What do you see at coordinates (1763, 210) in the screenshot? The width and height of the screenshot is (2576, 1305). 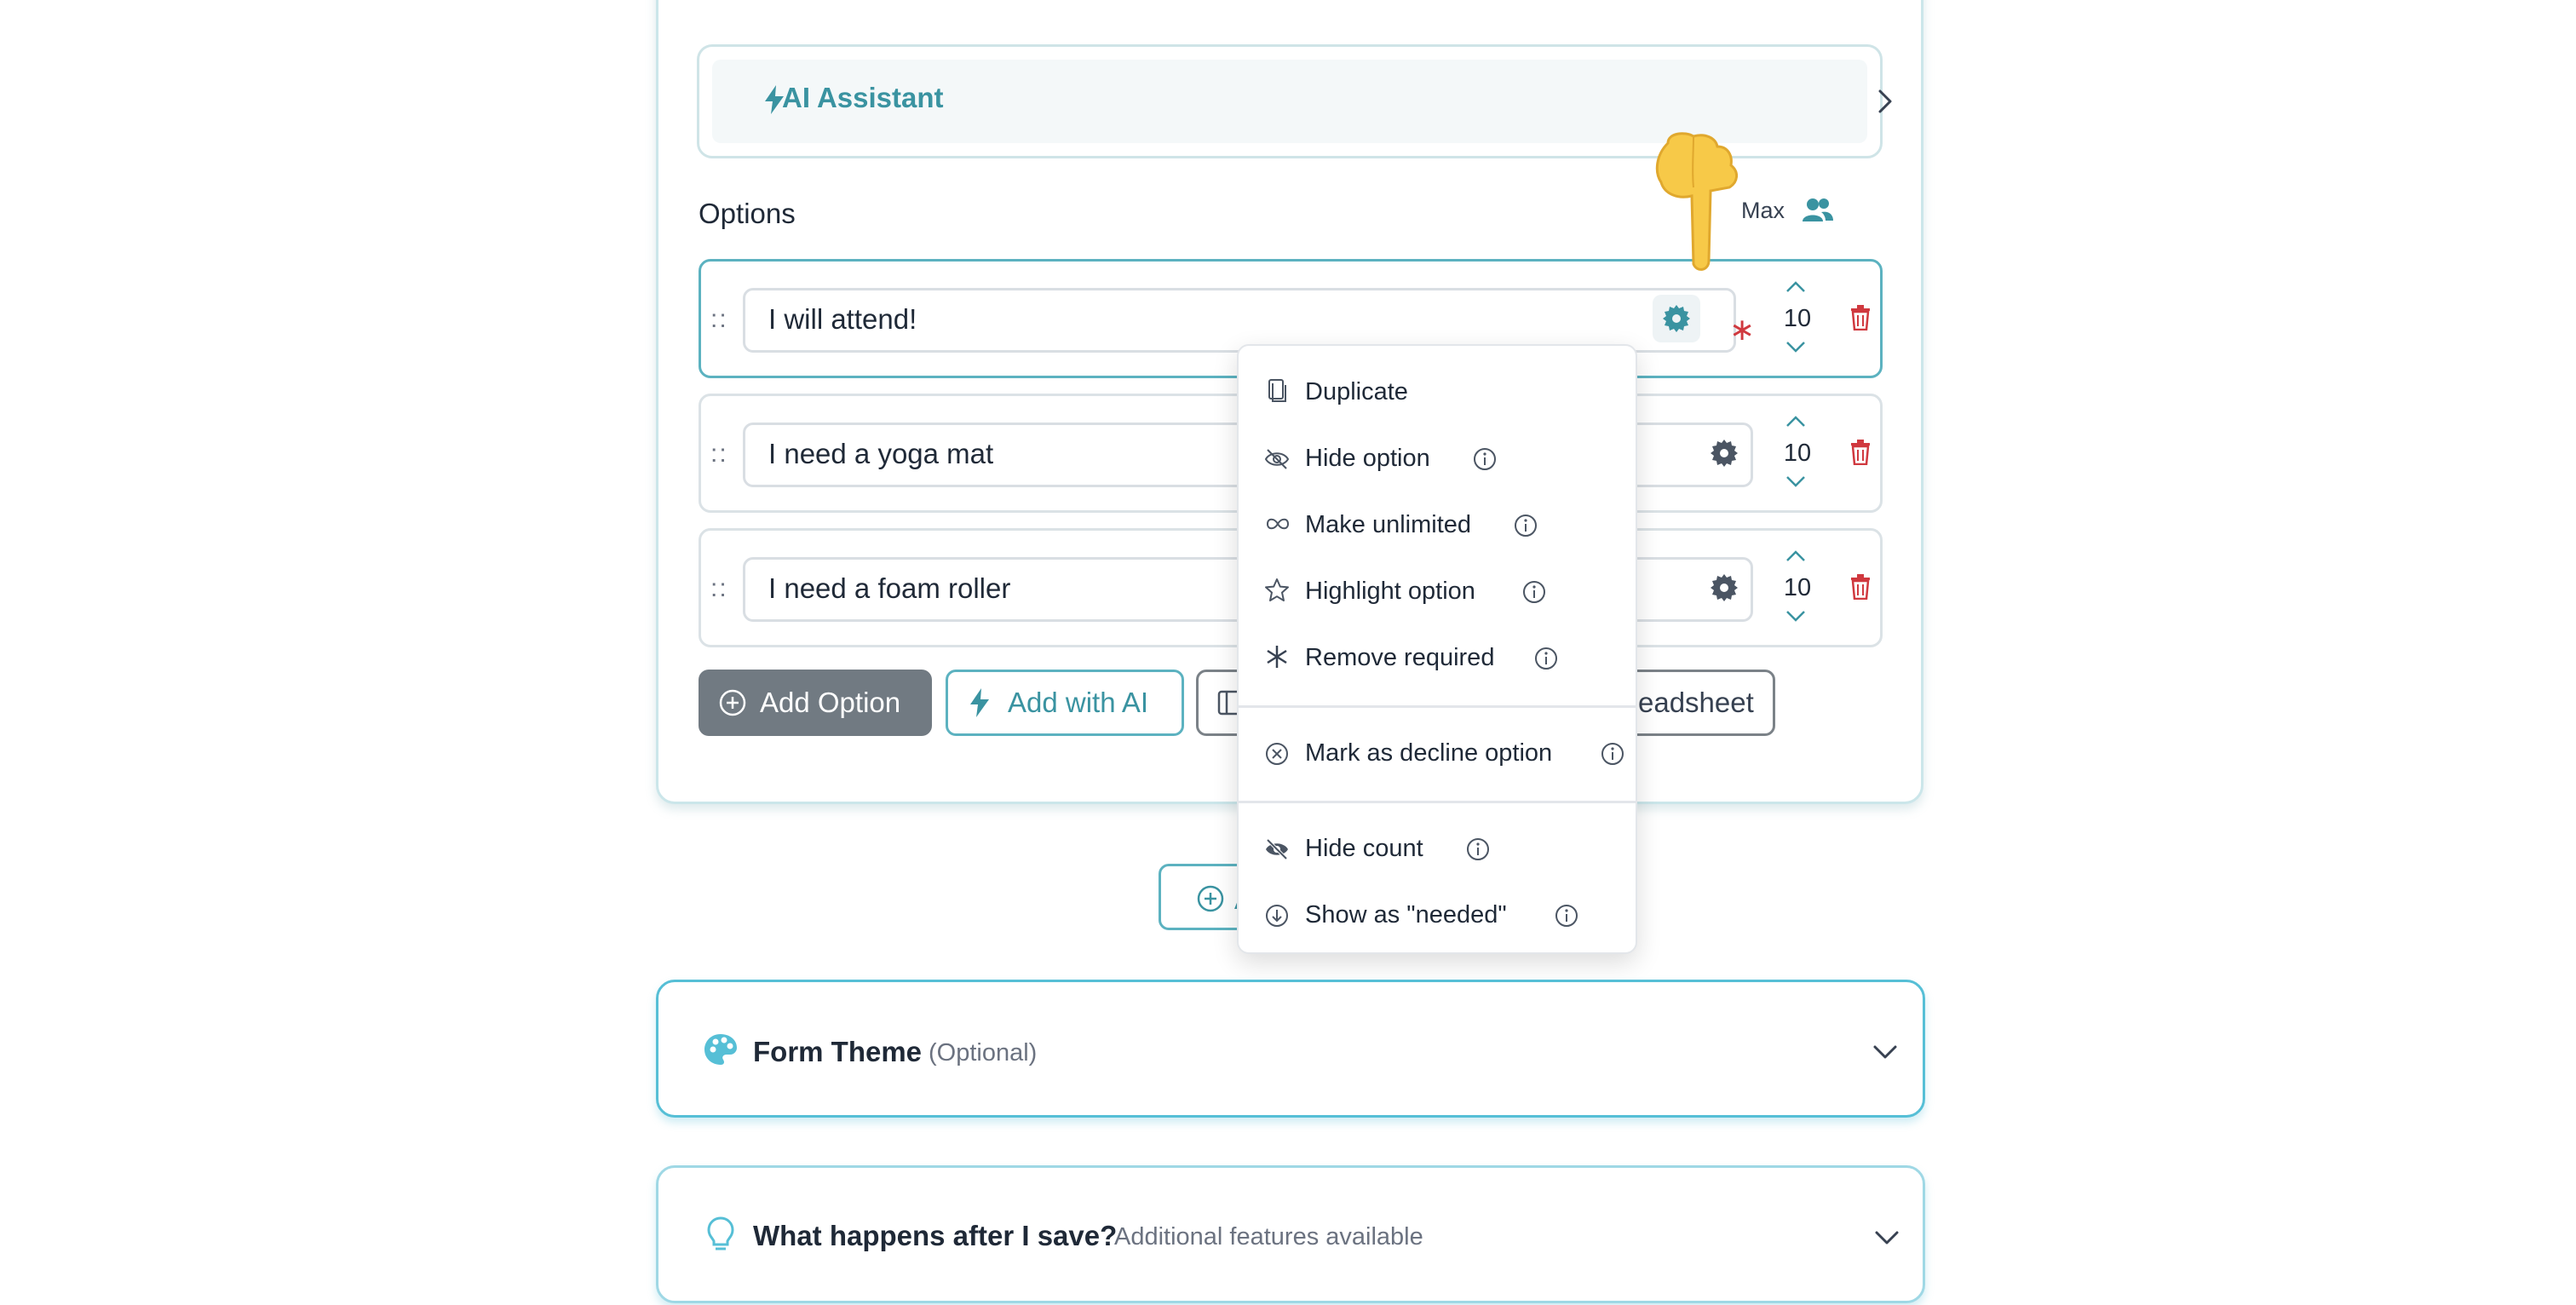 I see `max-label: Max` at bounding box center [1763, 210].